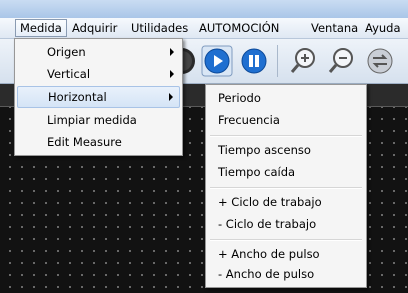  Describe the element at coordinates (84, 142) in the screenshot. I see `menu-item-label: Edit Measure` at that location.